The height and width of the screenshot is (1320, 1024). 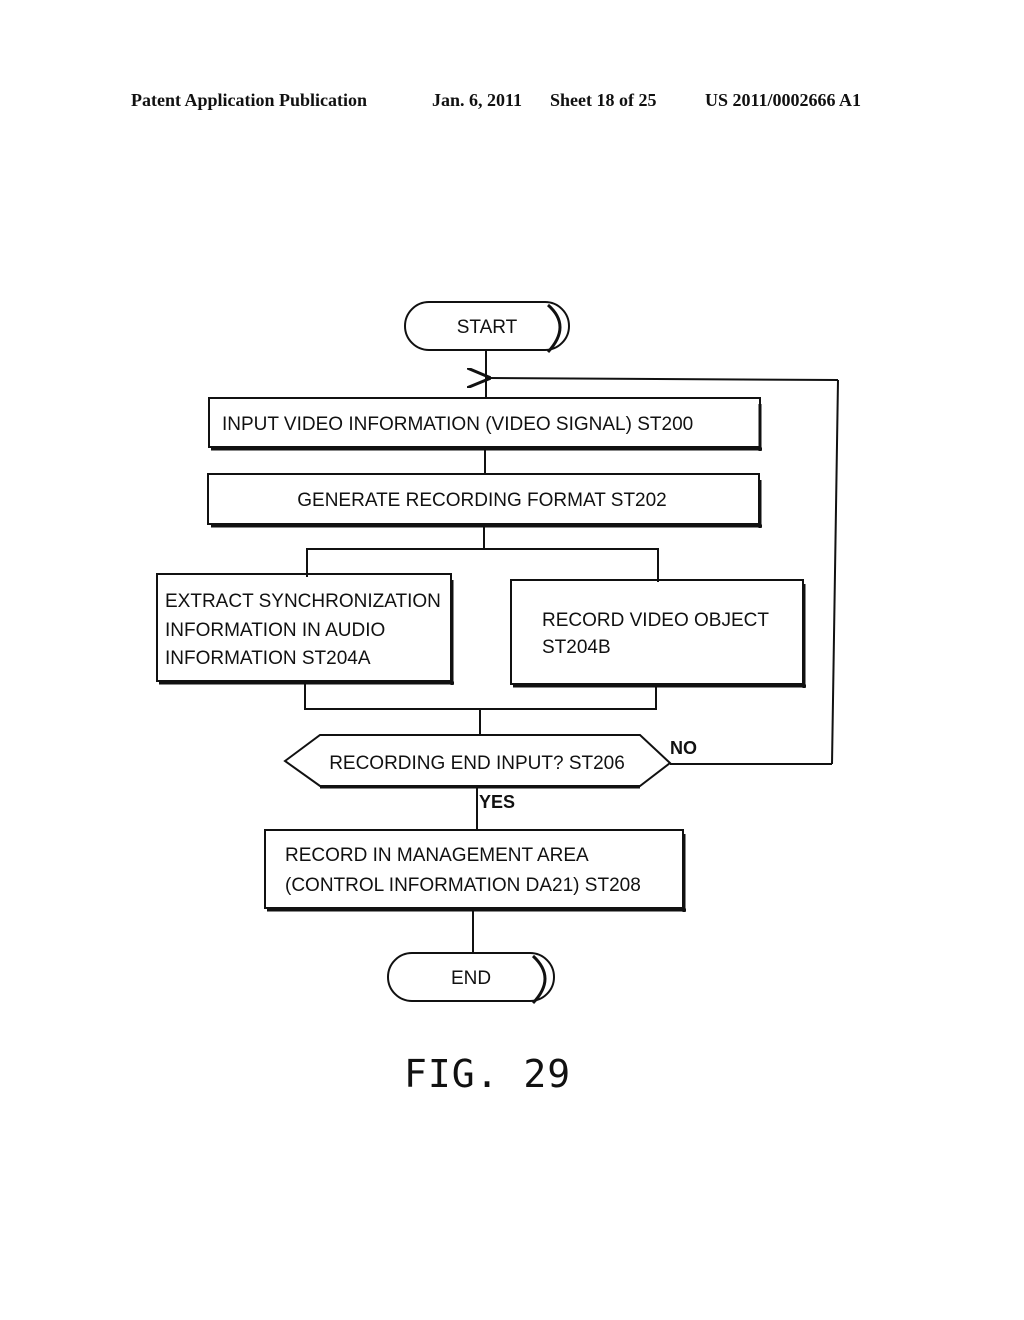 What do you see at coordinates (488, 1074) in the screenshot?
I see `figure-label: FIG. 29` at bounding box center [488, 1074].